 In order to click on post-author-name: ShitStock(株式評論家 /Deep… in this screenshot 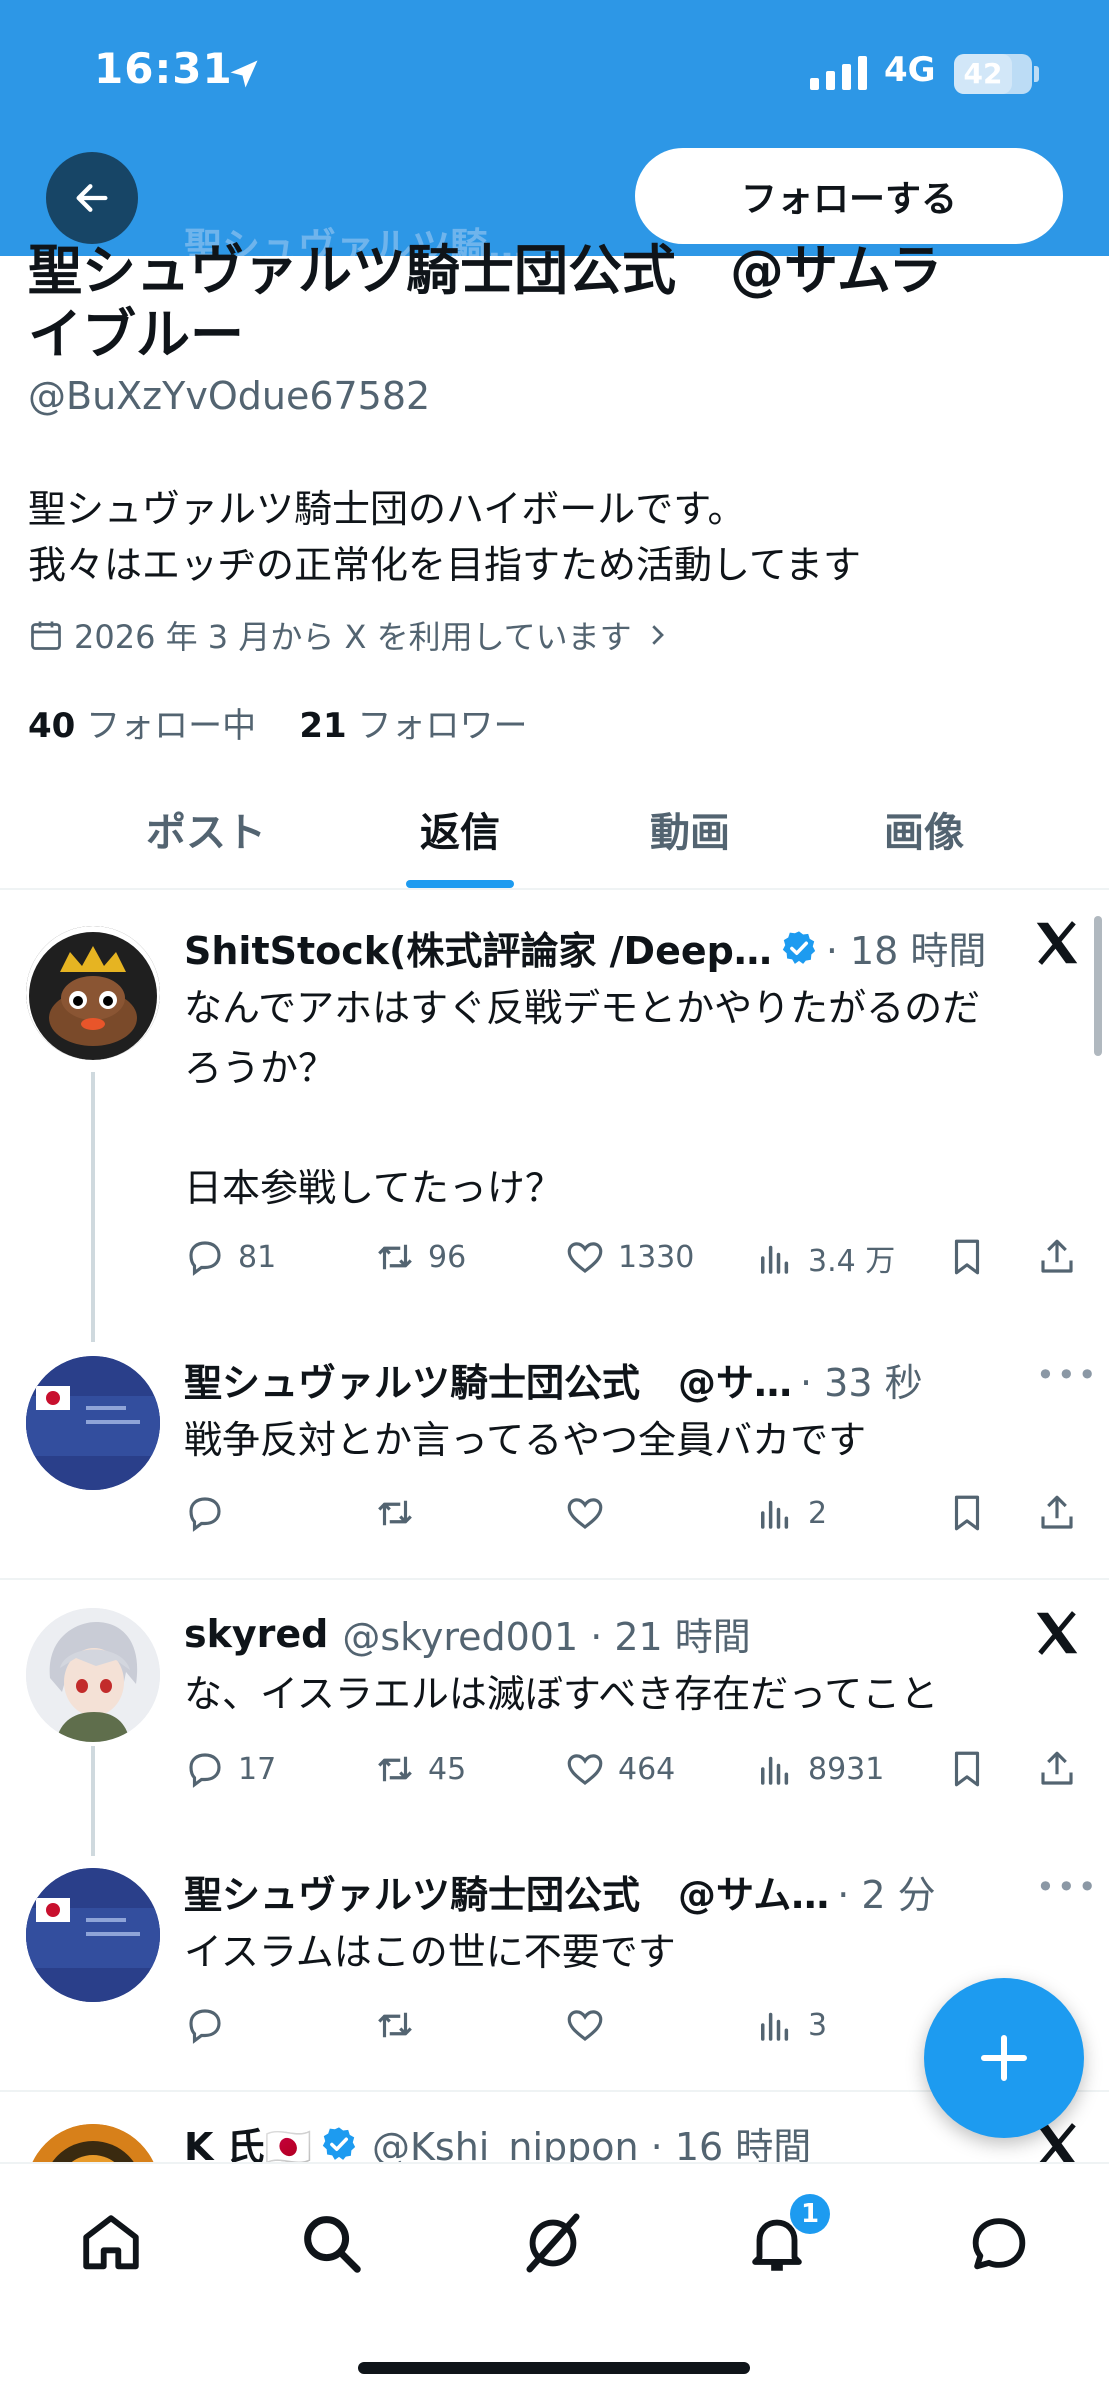, I will do `click(478, 947)`.